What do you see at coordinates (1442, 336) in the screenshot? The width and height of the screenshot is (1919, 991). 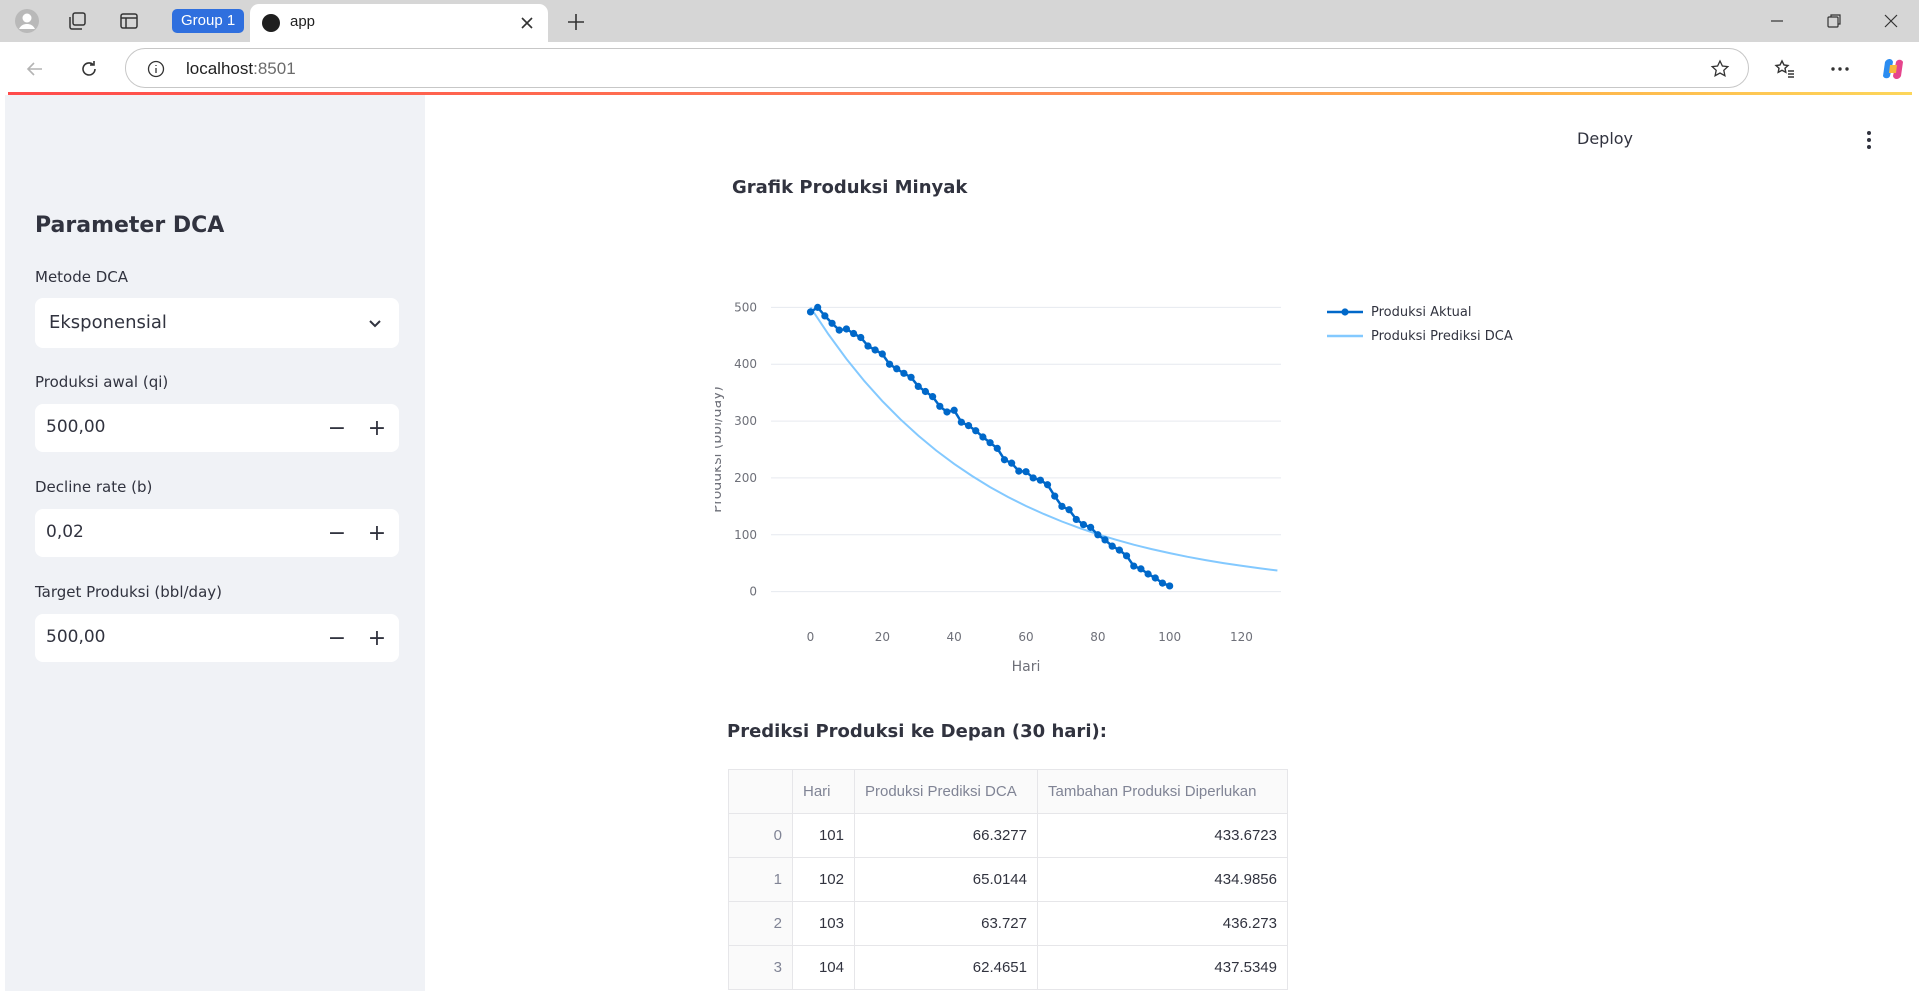 I see `legend-label: Produksi Prediksi DCA` at bounding box center [1442, 336].